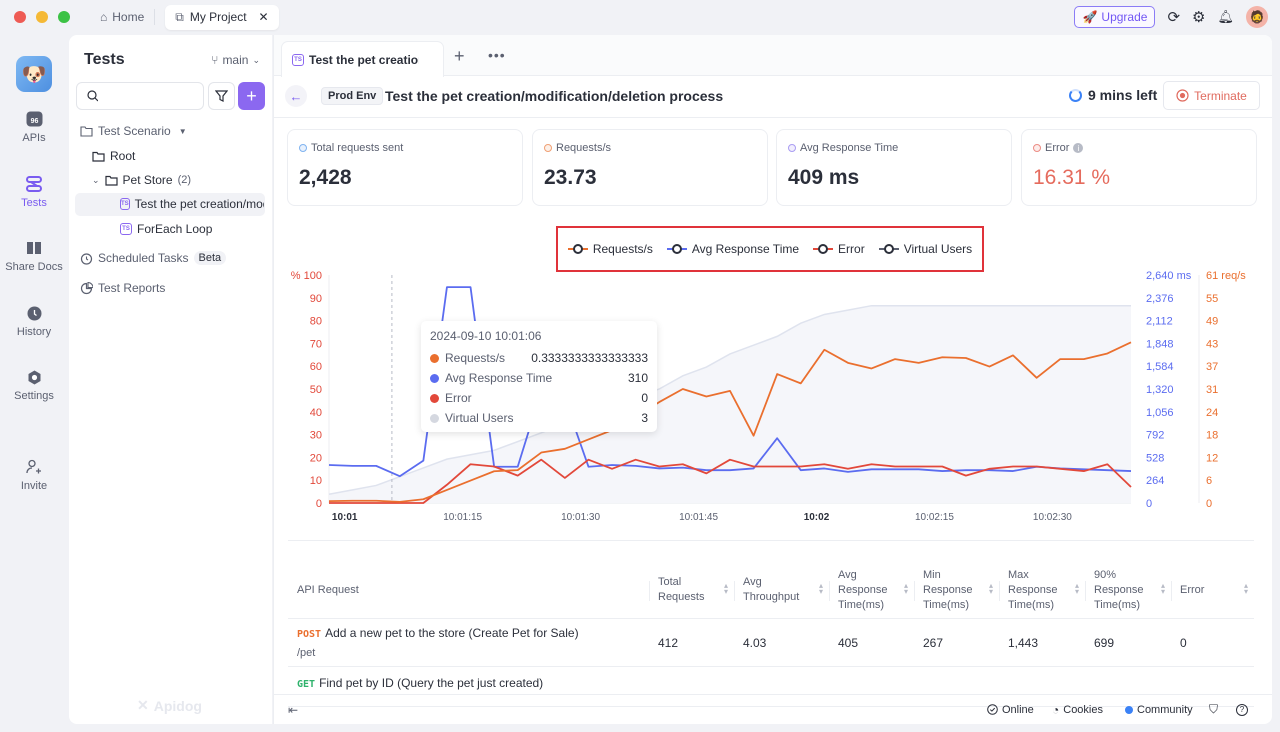  Describe the element at coordinates (1160, 299) in the screenshot. I see `y-right-ms-tick-label: 2,376` at that location.